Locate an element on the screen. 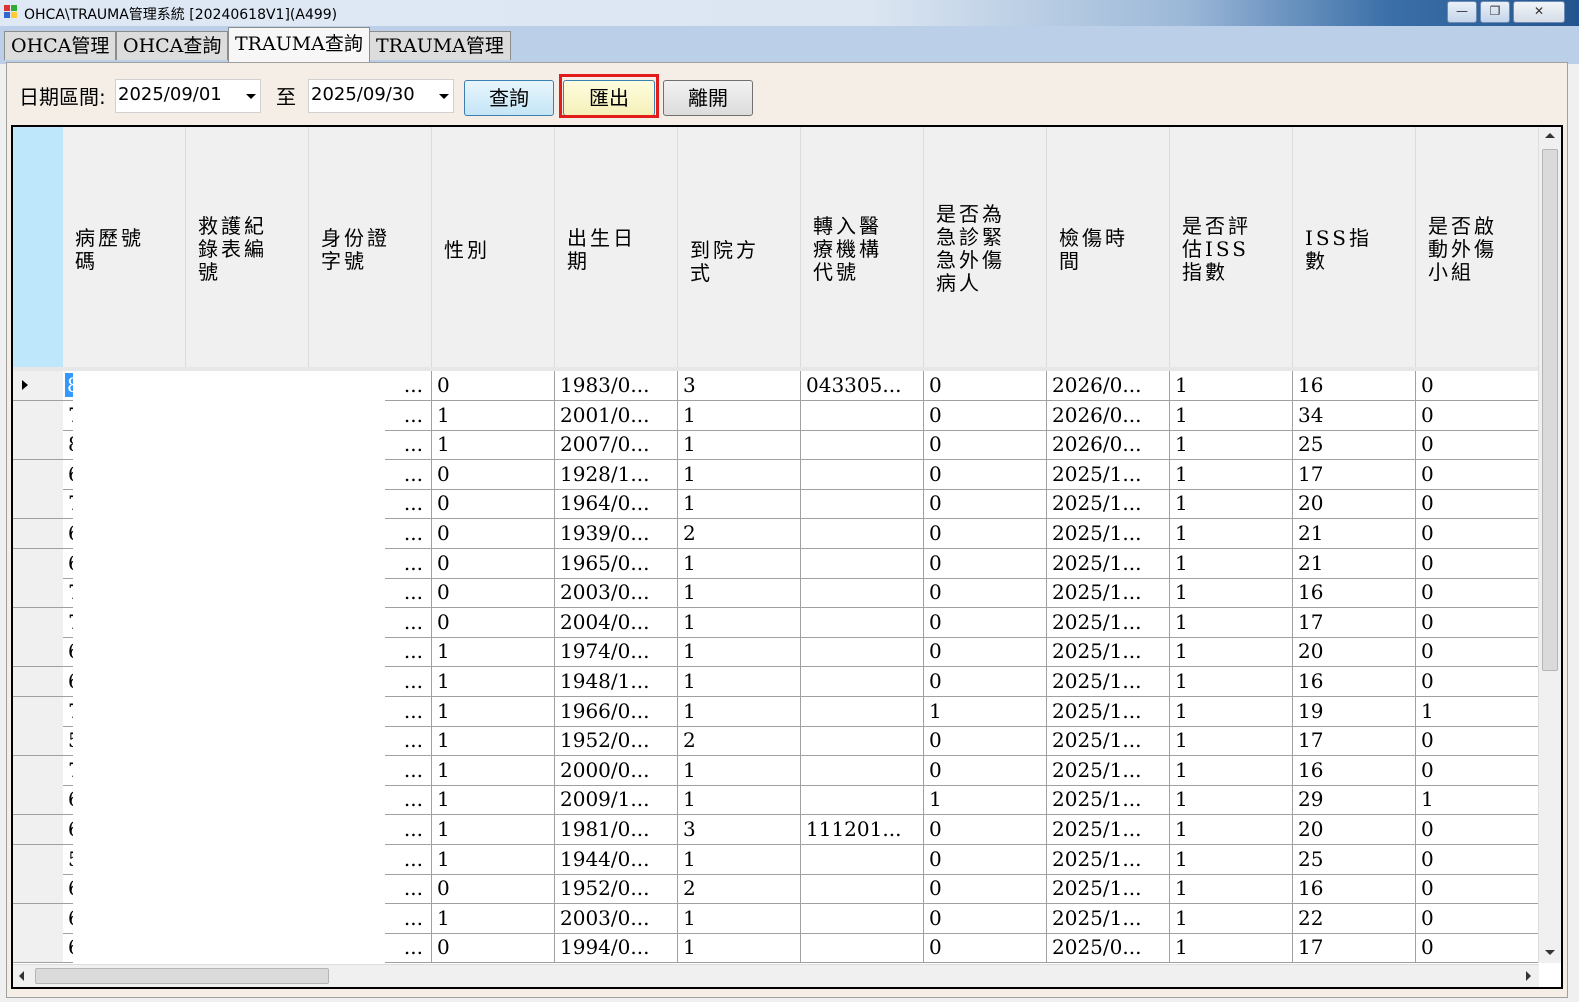 This screenshot has height=1002, width=1579. table-cell-iss: 20 is located at coordinates (1354, 829).